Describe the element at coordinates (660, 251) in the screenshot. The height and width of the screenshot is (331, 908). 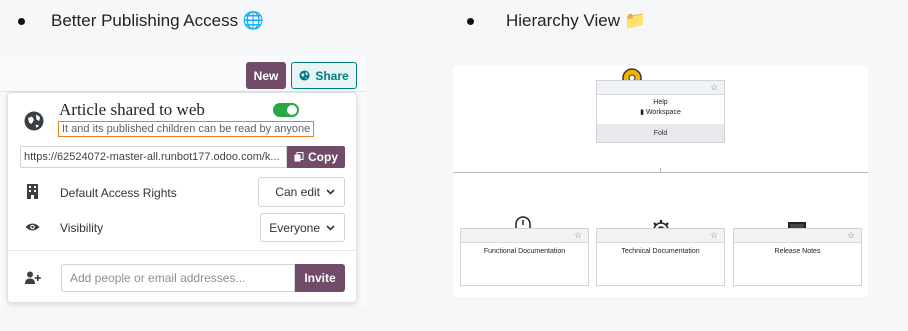
I see `child-node-title: Technical Documentation` at that location.